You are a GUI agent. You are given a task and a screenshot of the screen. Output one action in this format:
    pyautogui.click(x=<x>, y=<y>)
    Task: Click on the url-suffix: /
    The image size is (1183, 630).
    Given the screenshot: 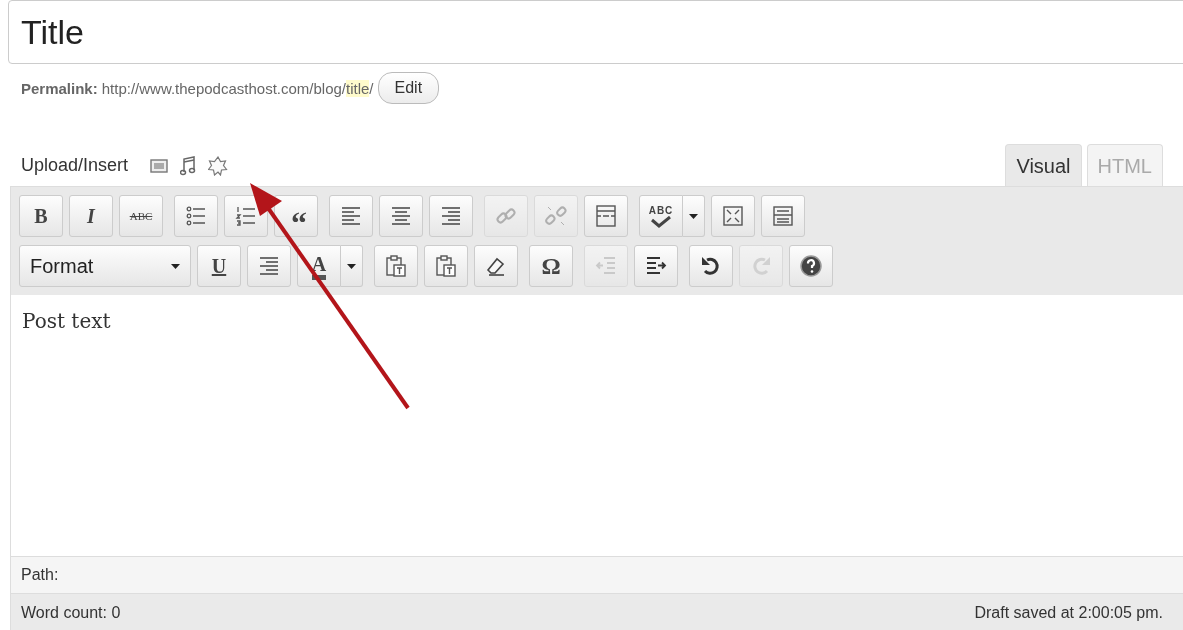 What is the action you would take?
    pyautogui.click(x=371, y=88)
    